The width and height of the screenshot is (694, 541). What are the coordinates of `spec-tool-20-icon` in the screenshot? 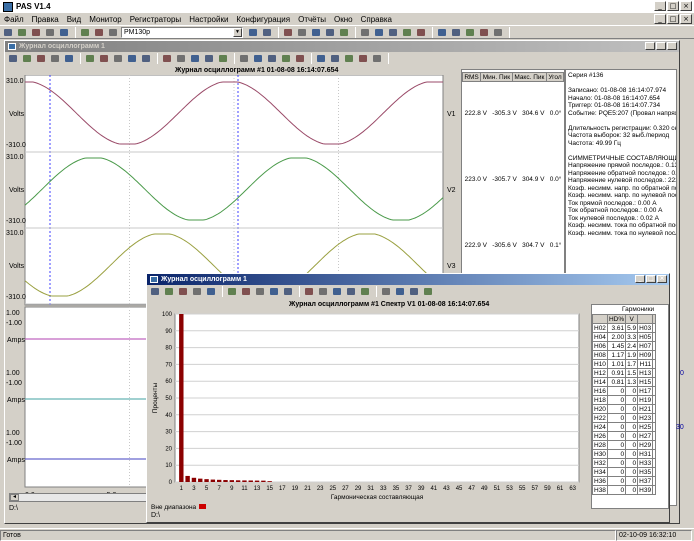 It's located at (414, 291).